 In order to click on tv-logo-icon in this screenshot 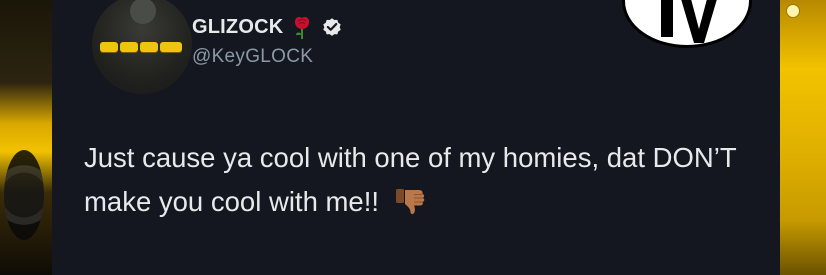, I will do `click(689, 21)`.